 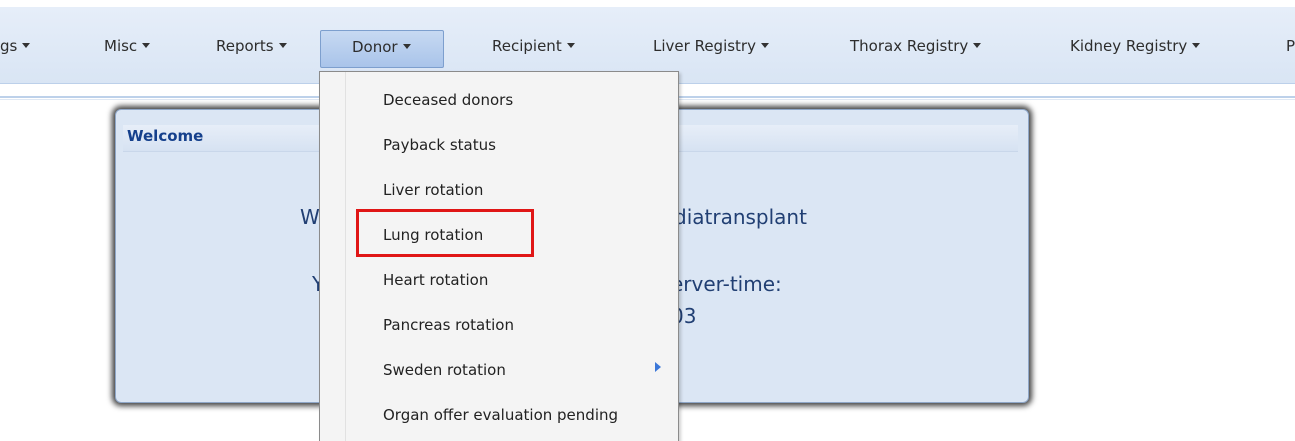 I want to click on menu-label: P, so click(x=1290, y=46).